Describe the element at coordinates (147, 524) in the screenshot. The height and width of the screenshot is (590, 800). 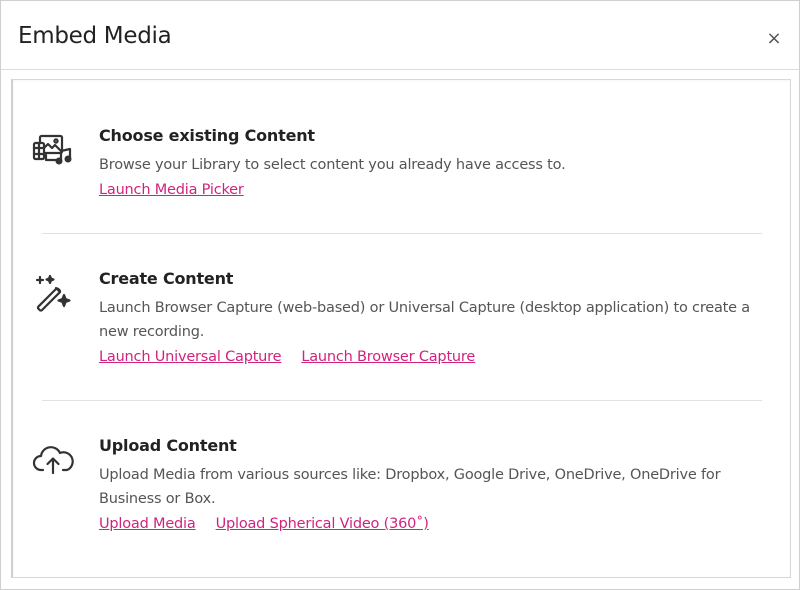
I see `upload-media-link: Upload Media` at that location.